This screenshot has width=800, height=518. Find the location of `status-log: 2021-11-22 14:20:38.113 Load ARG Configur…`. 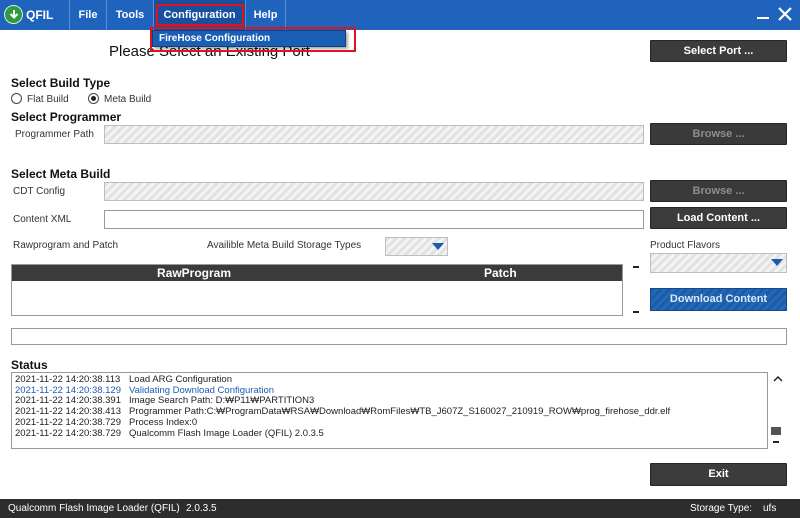

status-log: 2021-11-22 14:20:38.113 Load ARG Configur… is located at coordinates (389, 410).